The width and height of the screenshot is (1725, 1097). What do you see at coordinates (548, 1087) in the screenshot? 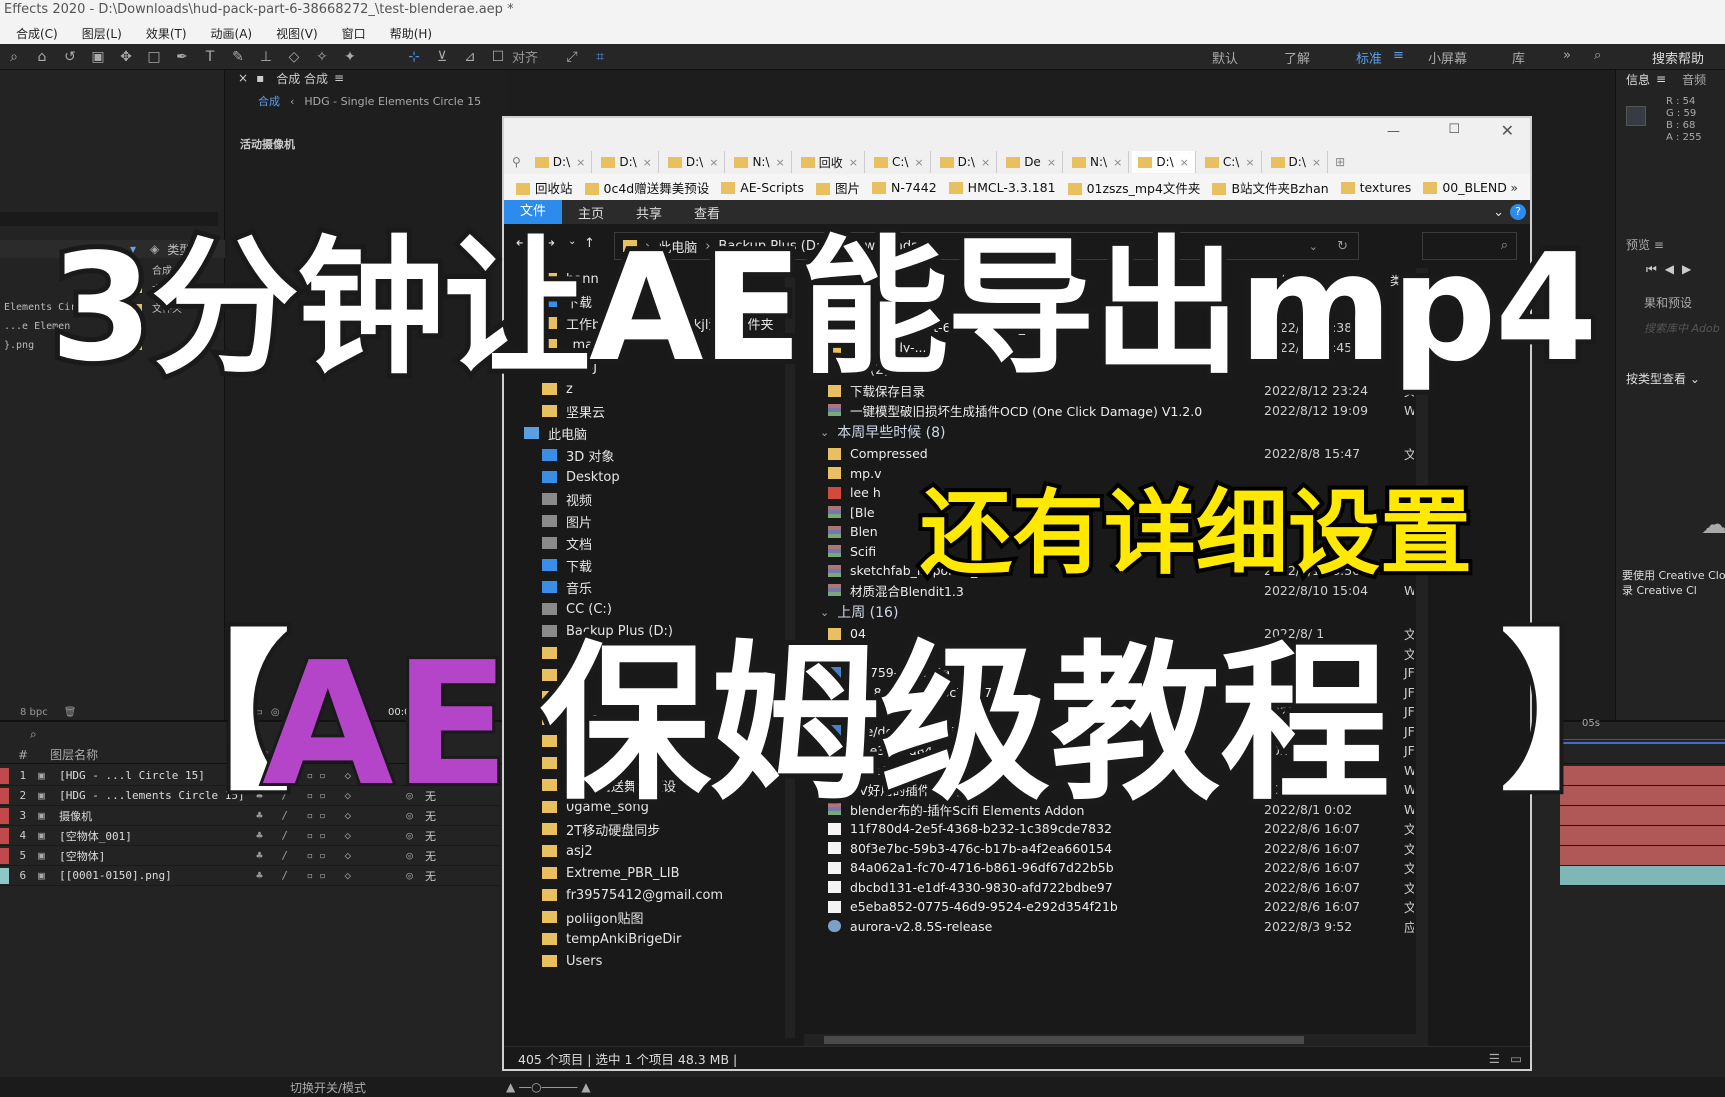
I see `zoom-slider: ▲ ―○――― ▲` at bounding box center [548, 1087].